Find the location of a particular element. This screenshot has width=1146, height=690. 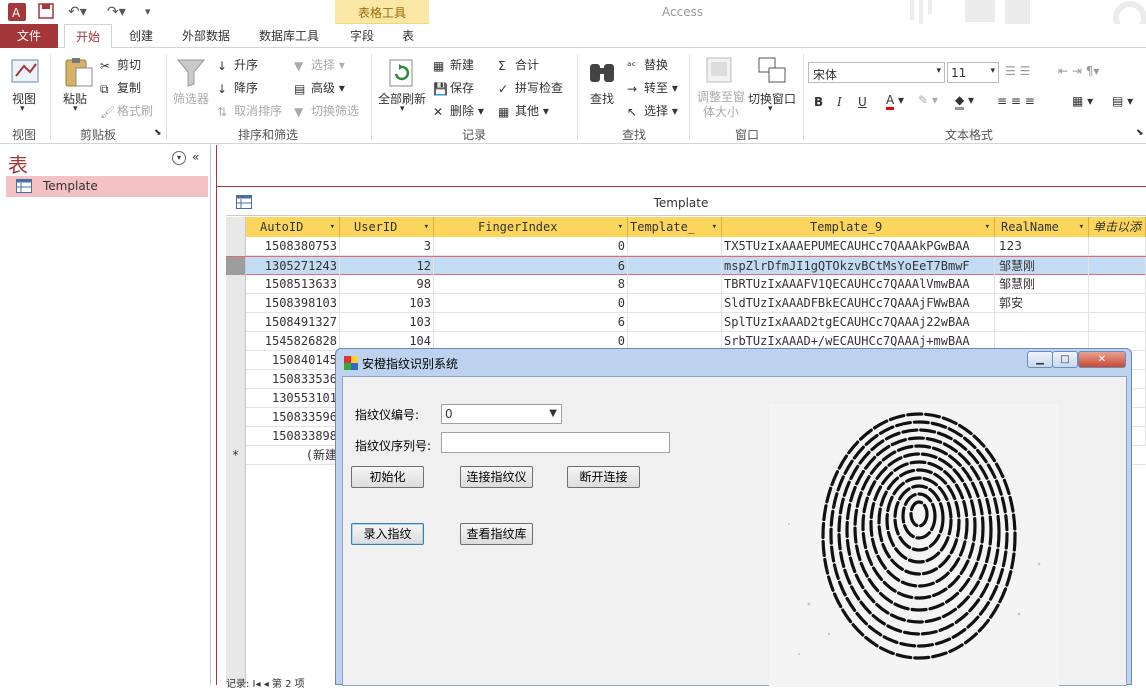

table-cell: 8 is located at coordinates (531, 284).